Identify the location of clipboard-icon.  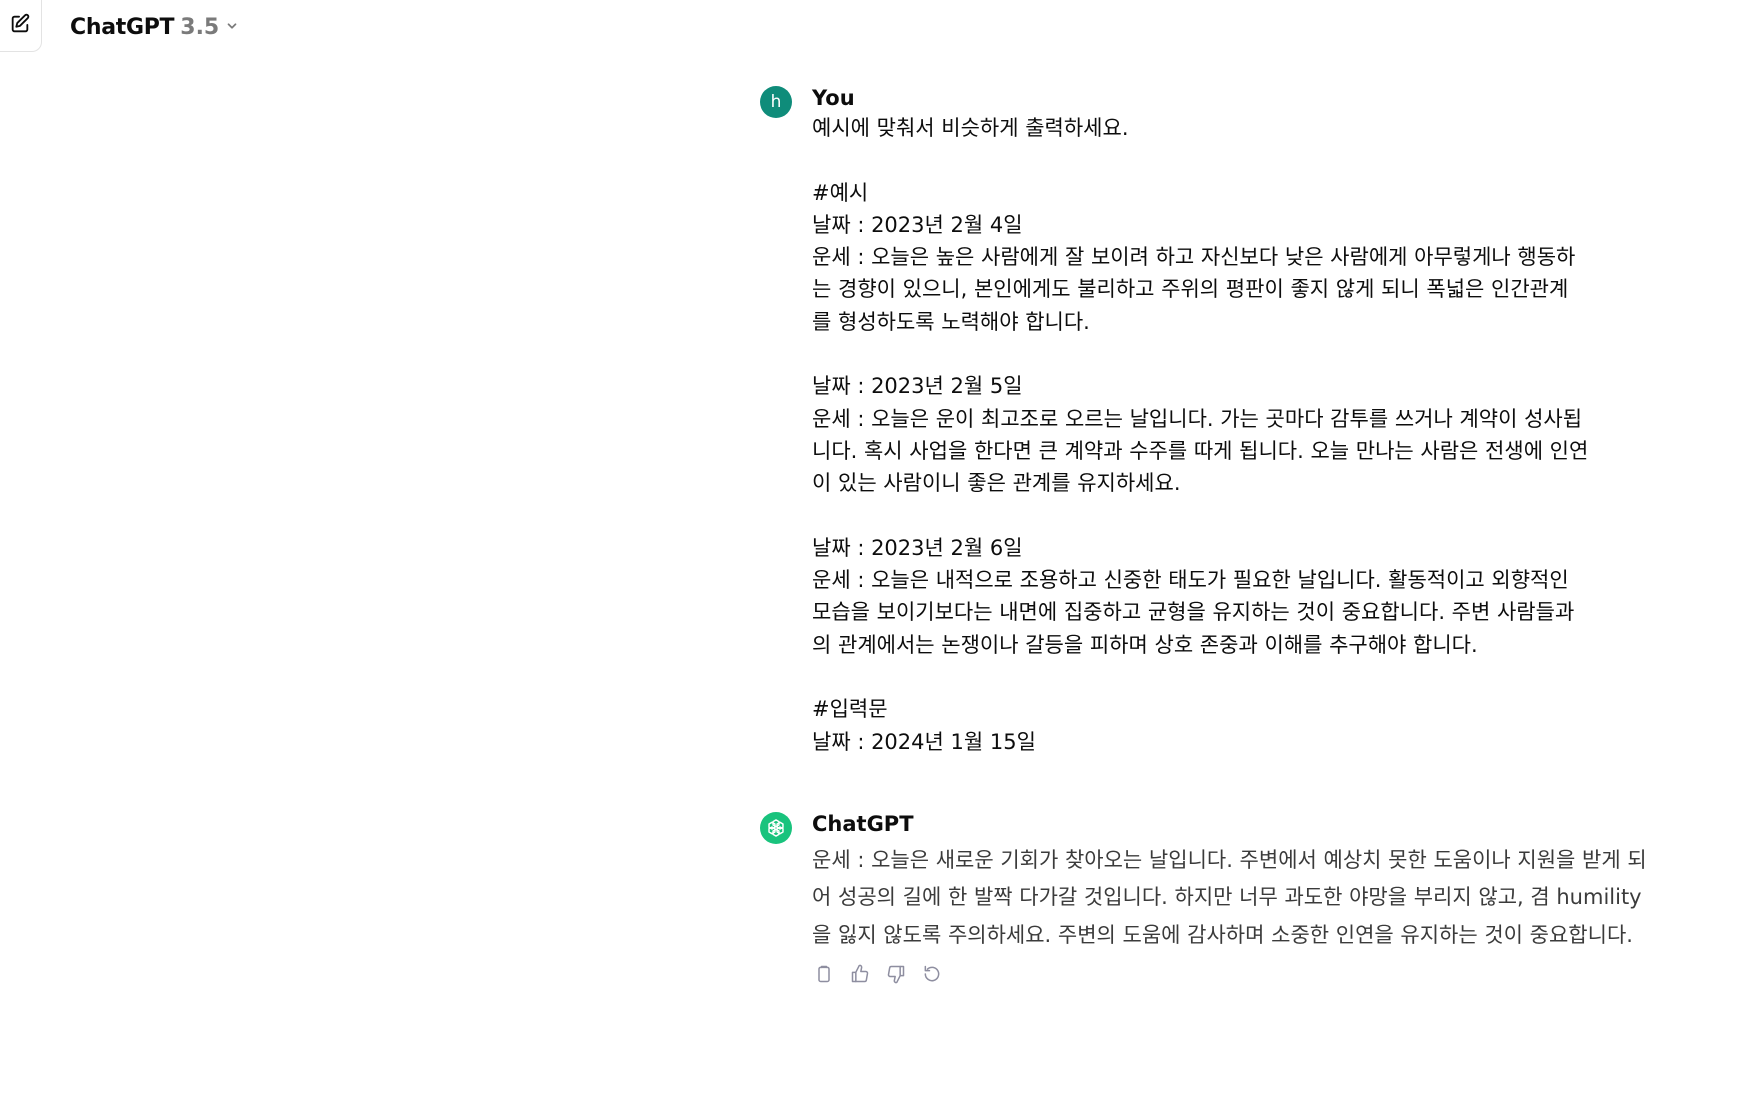
(824, 976).